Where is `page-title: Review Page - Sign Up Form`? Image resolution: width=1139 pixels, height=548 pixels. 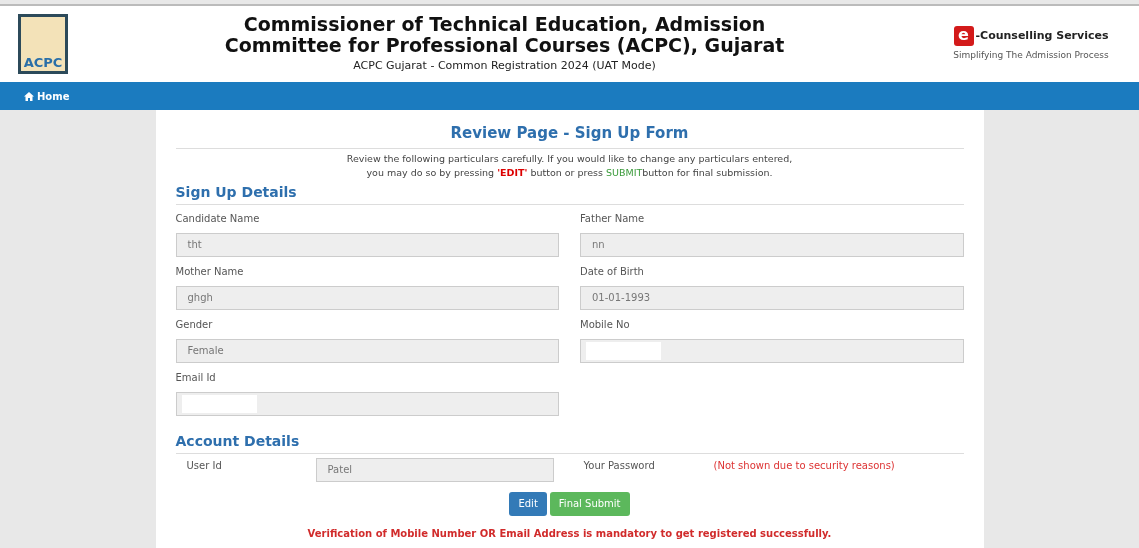
page-title: Review Page - Sign Up Form is located at coordinates (569, 133).